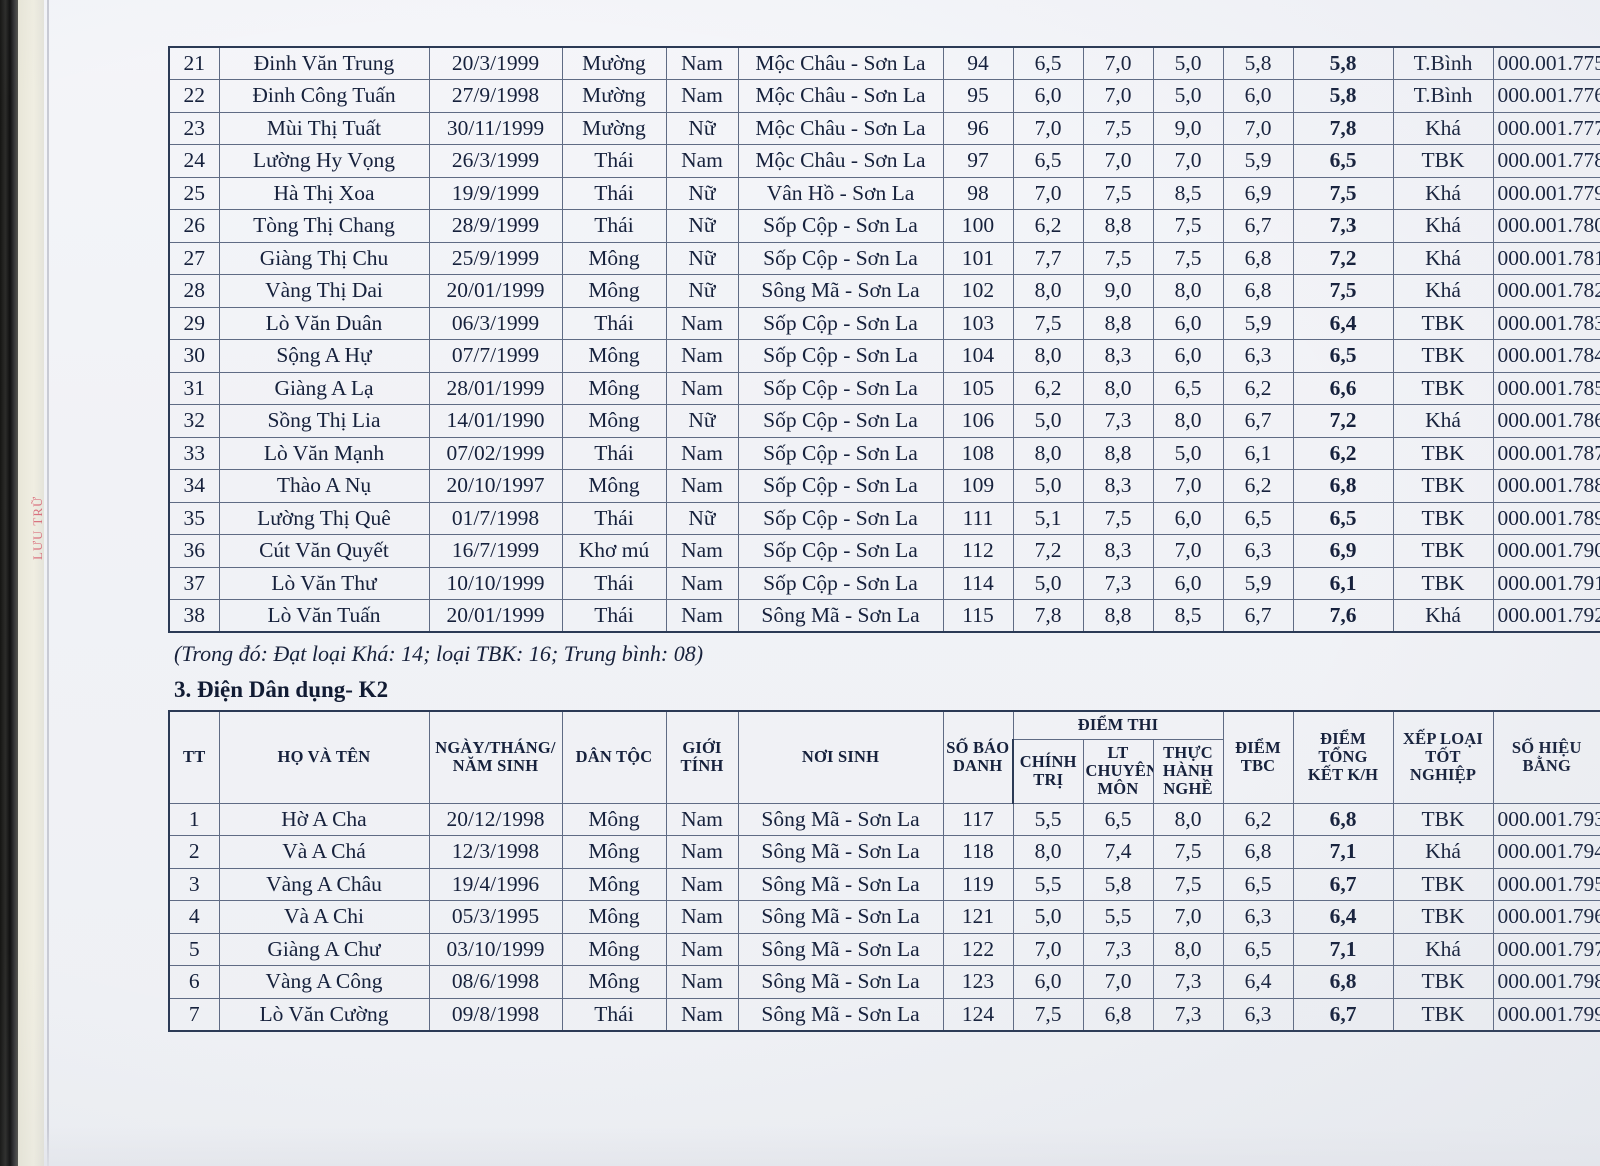 This screenshot has height=1166, width=1600. What do you see at coordinates (194, 193) in the screenshot?
I see `cell-tt: 25` at bounding box center [194, 193].